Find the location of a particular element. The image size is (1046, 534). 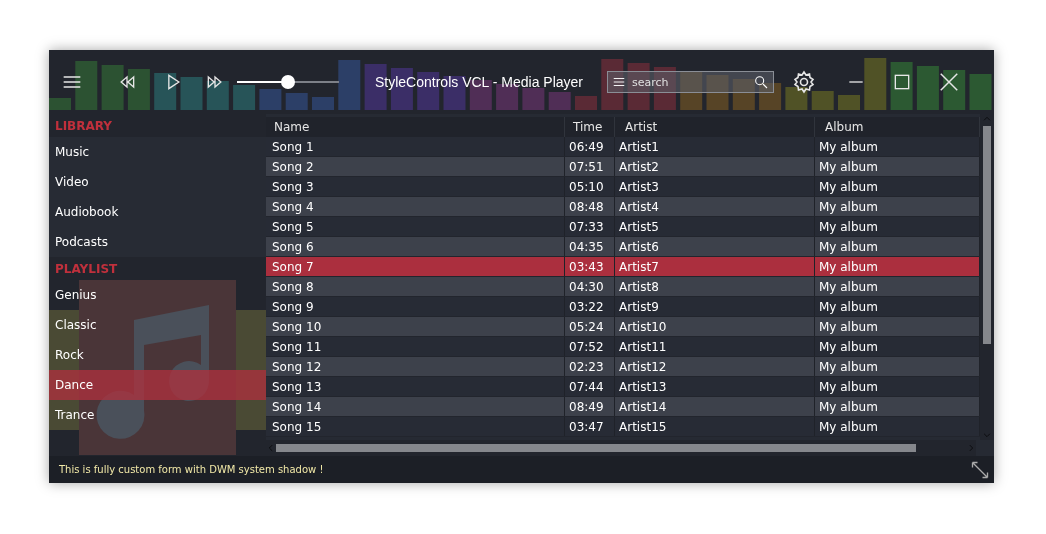

table-cell: Artist5 is located at coordinates (715, 226).